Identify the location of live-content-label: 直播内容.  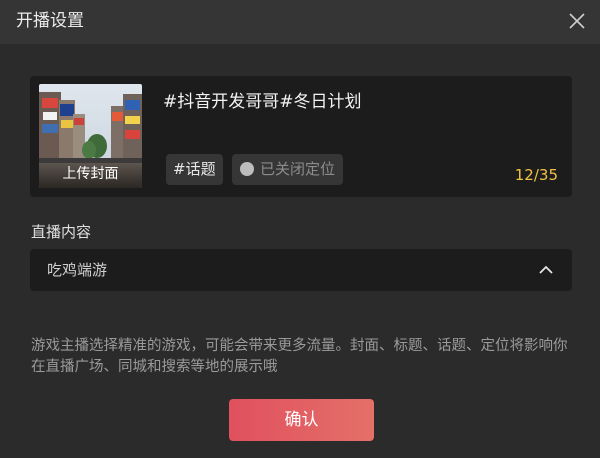
(61, 232).